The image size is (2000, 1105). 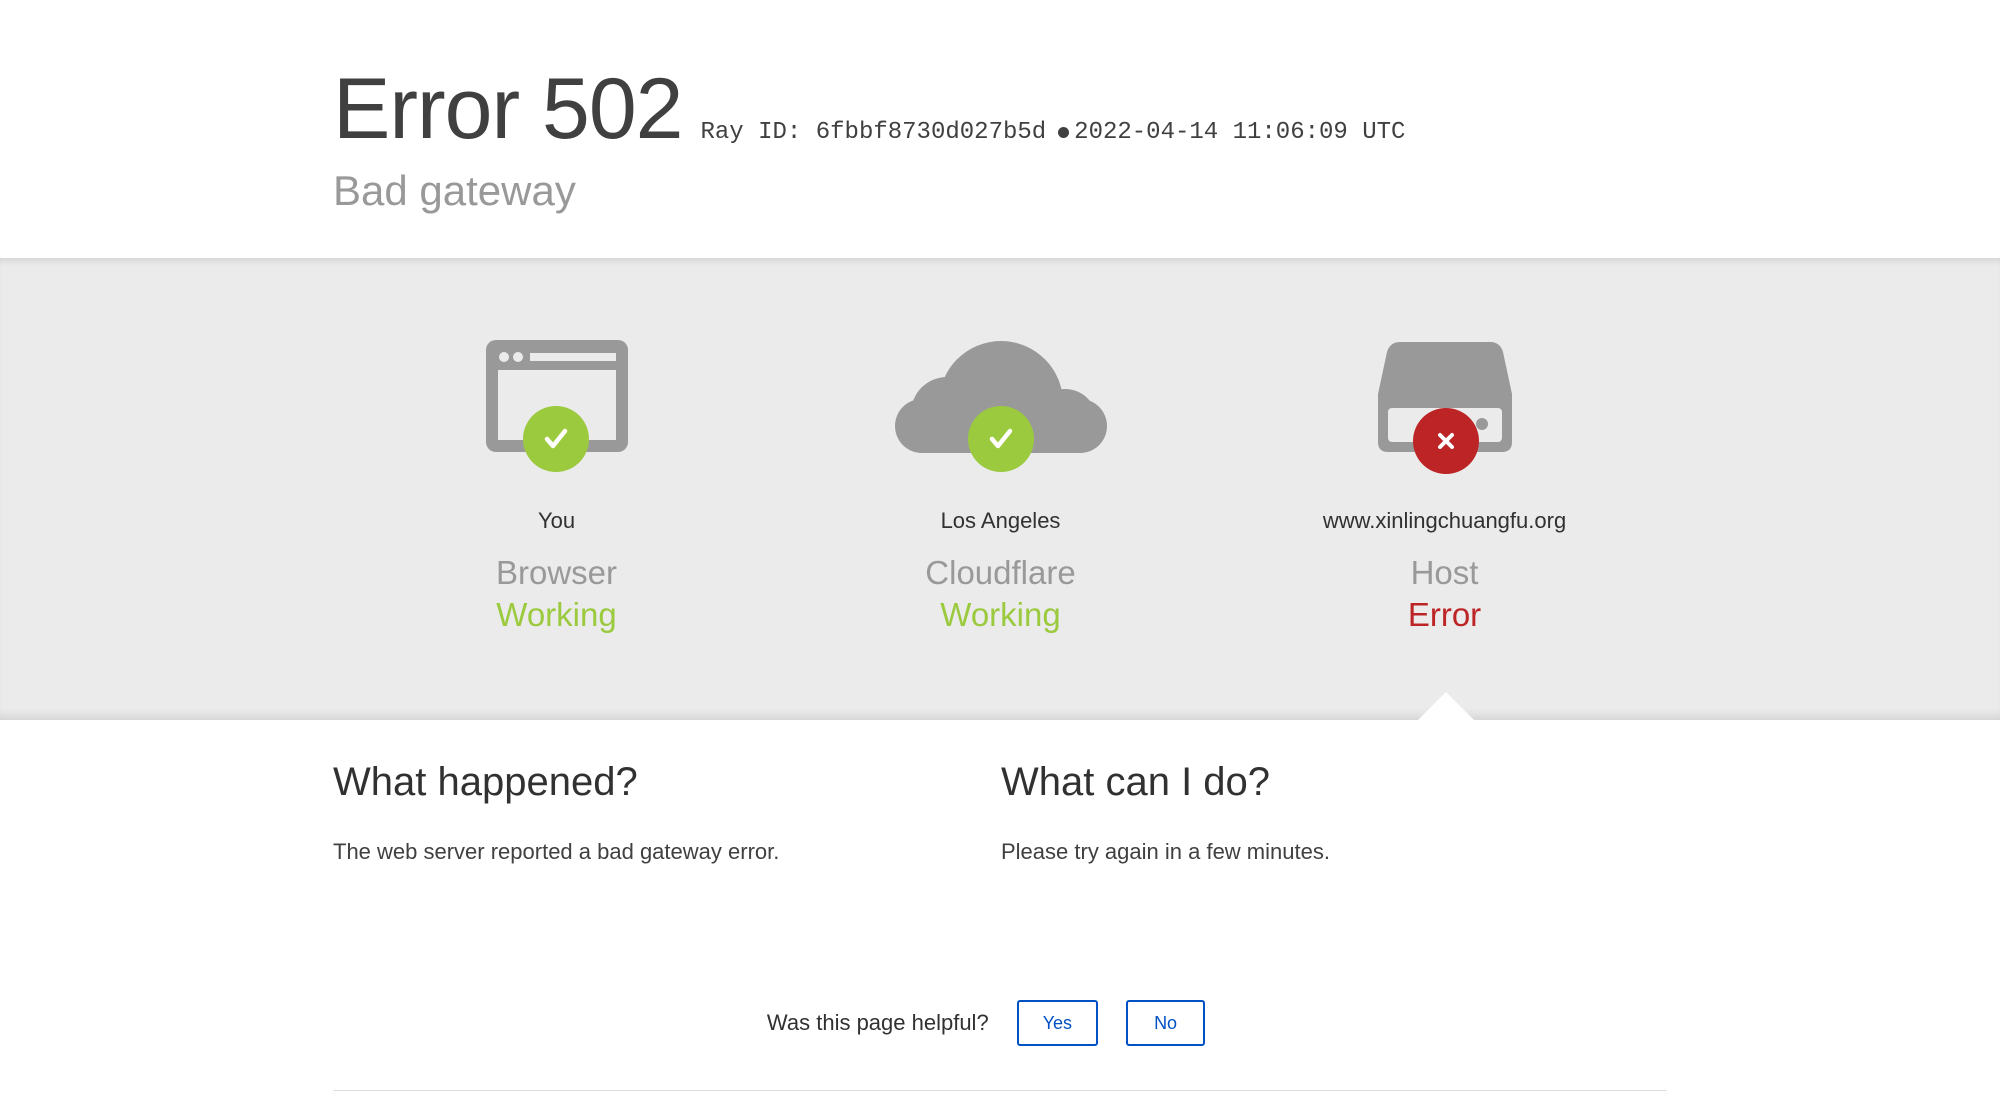 I want to click on page-subtitle: Bad gateway, so click(x=454, y=190).